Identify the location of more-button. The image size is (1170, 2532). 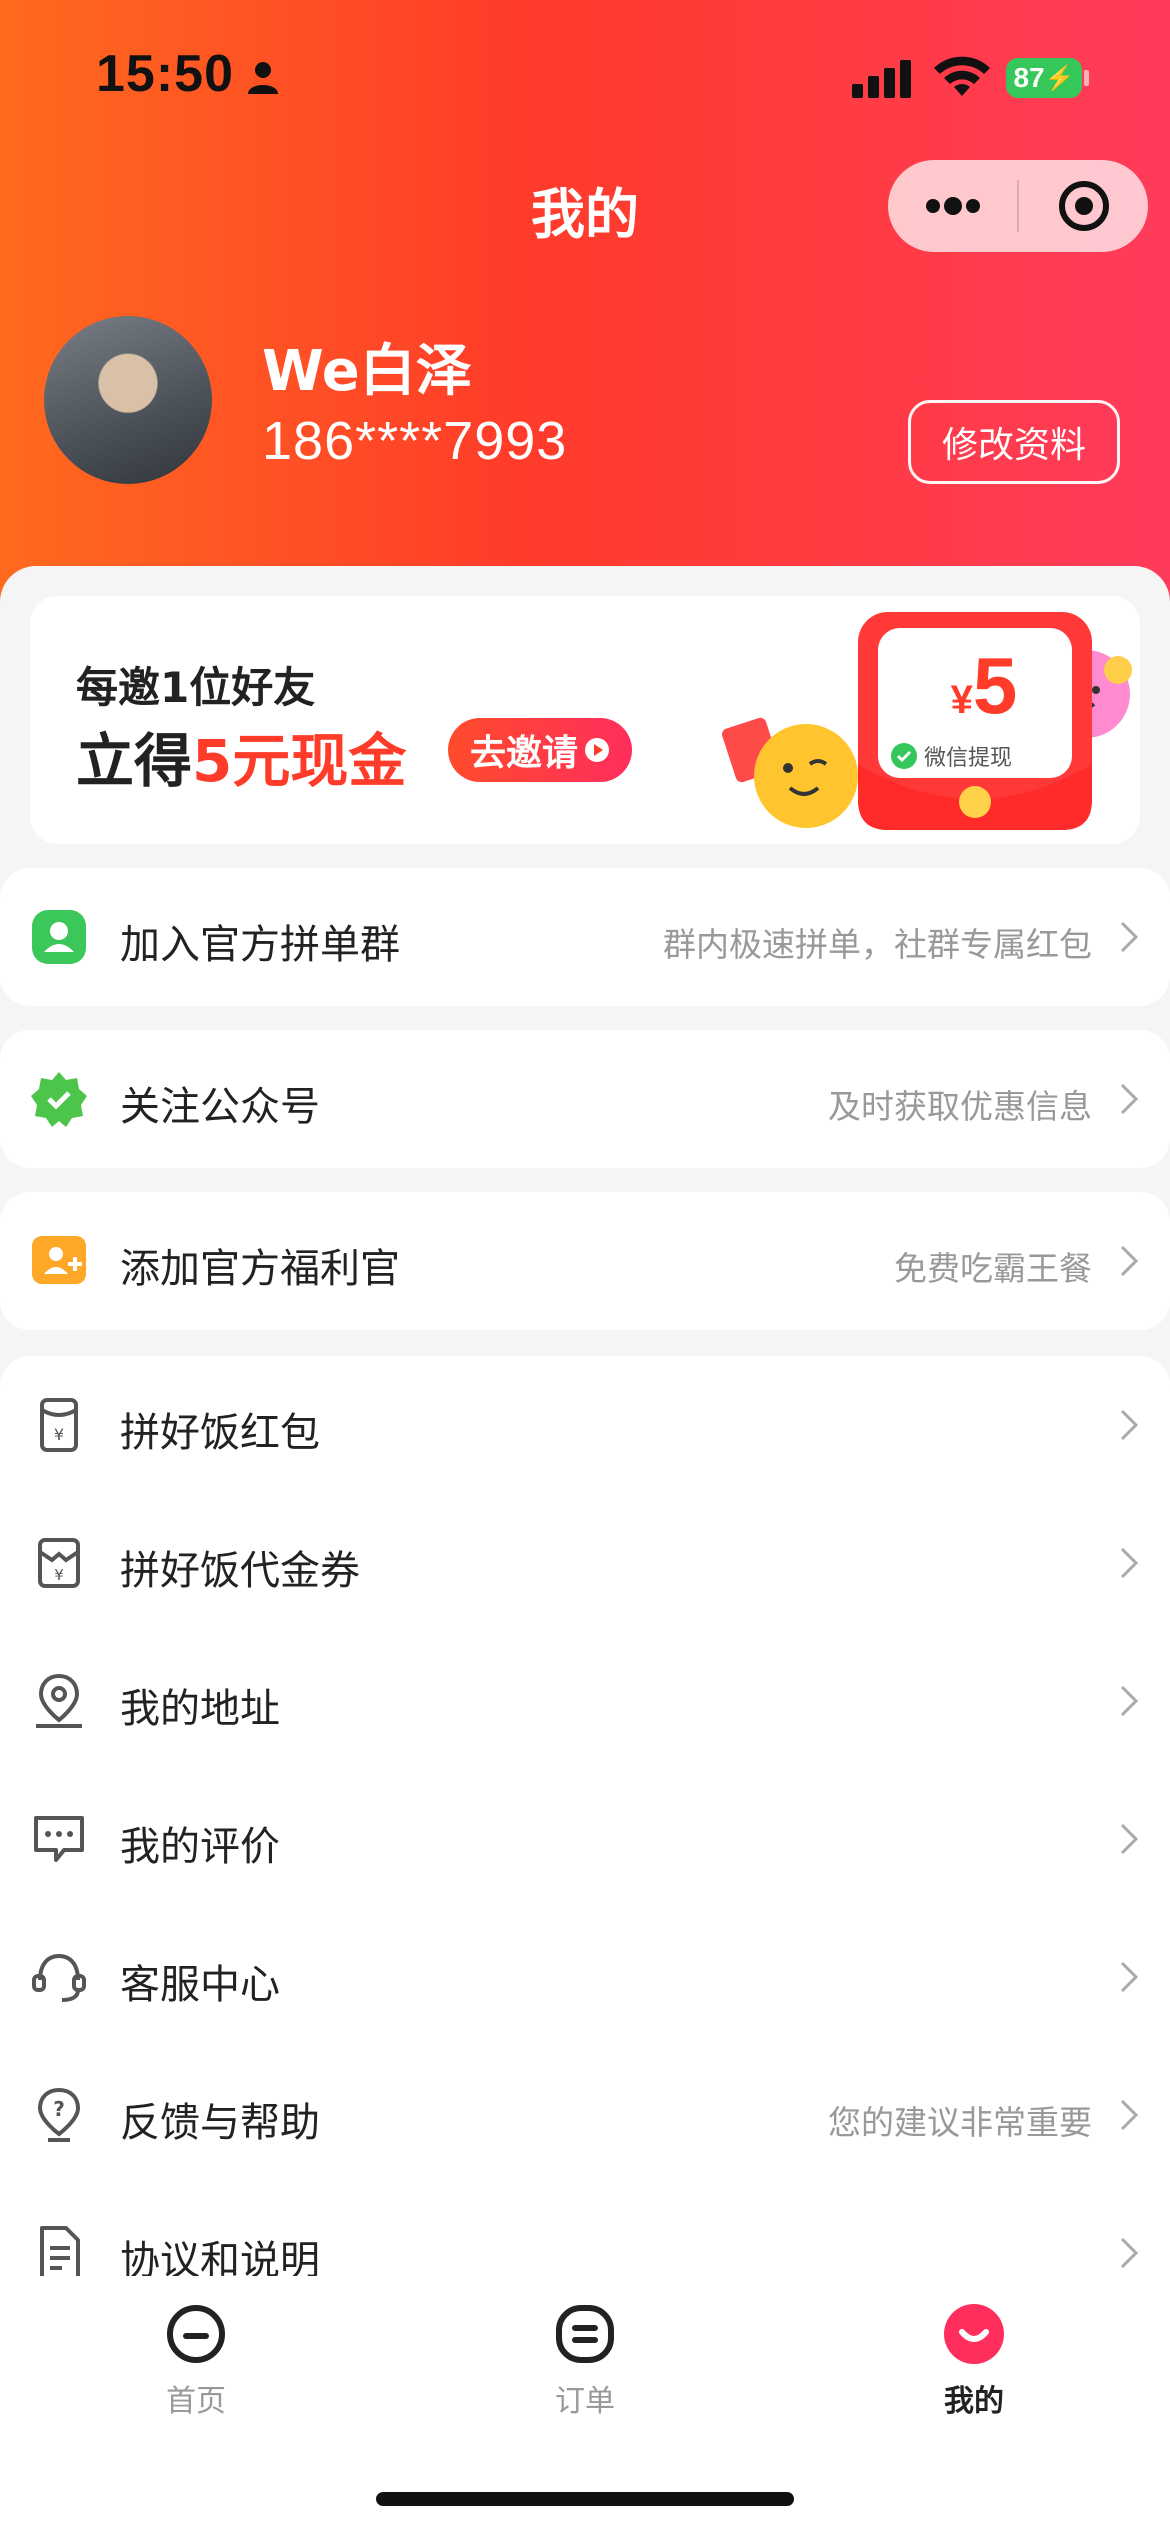
(952, 206).